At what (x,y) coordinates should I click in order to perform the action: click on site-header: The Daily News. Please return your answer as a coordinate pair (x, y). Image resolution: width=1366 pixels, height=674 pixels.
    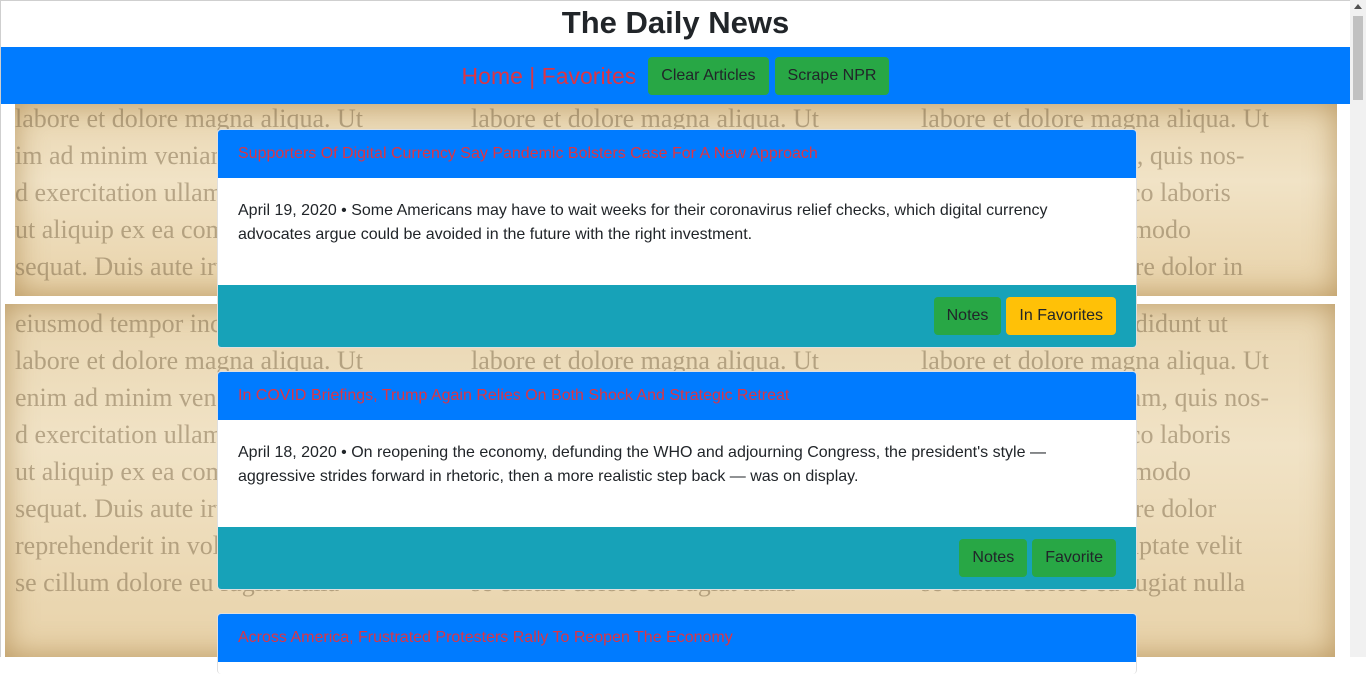
    Looking at the image, I should click on (675, 24).